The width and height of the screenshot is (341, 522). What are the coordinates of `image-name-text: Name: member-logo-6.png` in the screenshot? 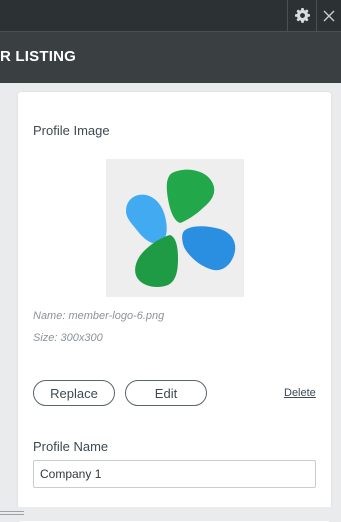 It's located at (99, 316).